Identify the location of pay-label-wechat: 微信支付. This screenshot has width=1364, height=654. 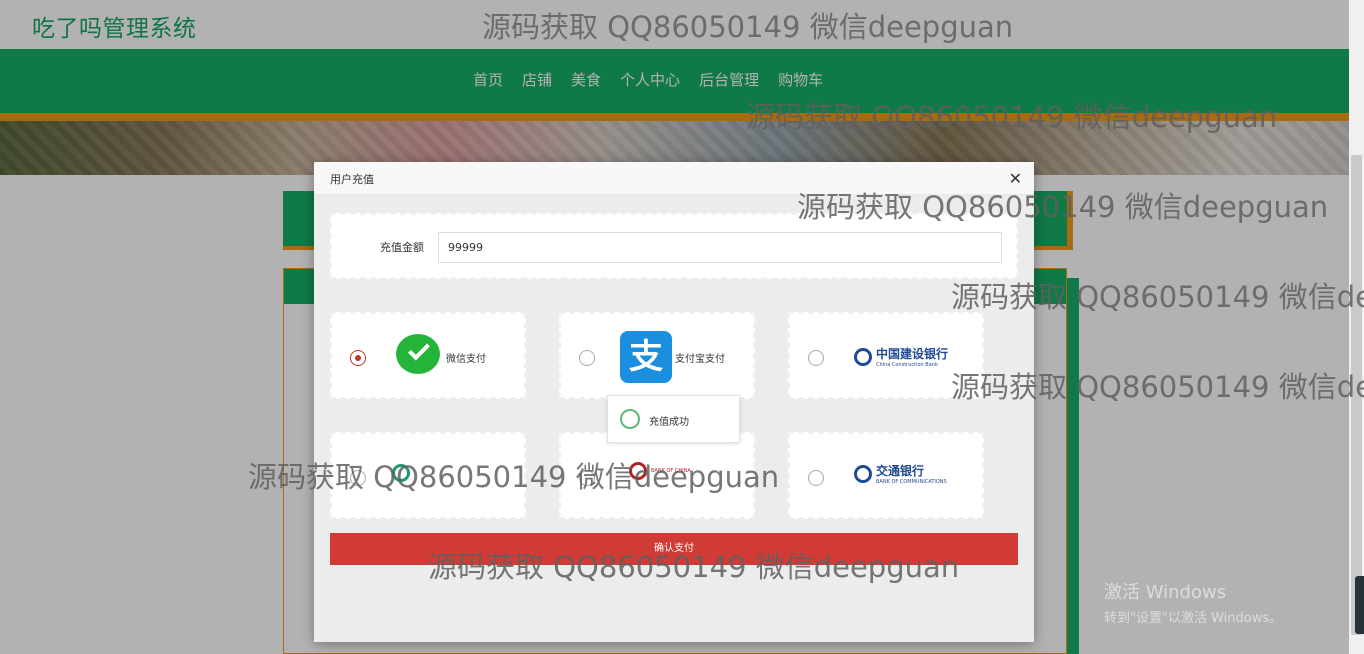
(466, 359).